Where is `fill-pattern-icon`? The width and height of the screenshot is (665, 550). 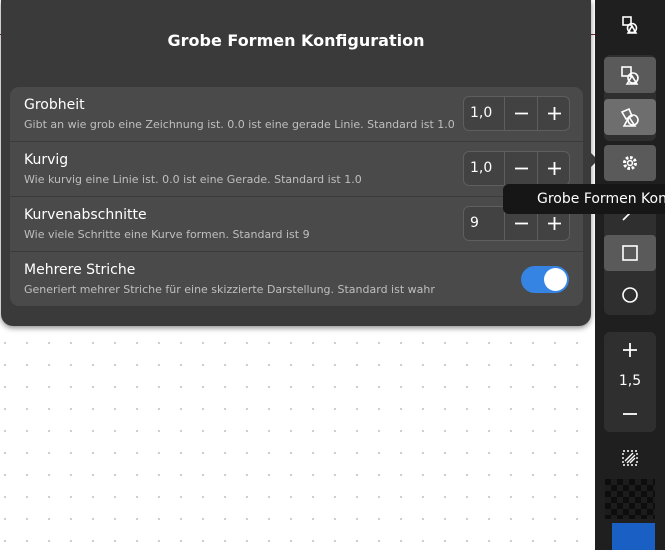 fill-pattern-icon is located at coordinates (630, 458).